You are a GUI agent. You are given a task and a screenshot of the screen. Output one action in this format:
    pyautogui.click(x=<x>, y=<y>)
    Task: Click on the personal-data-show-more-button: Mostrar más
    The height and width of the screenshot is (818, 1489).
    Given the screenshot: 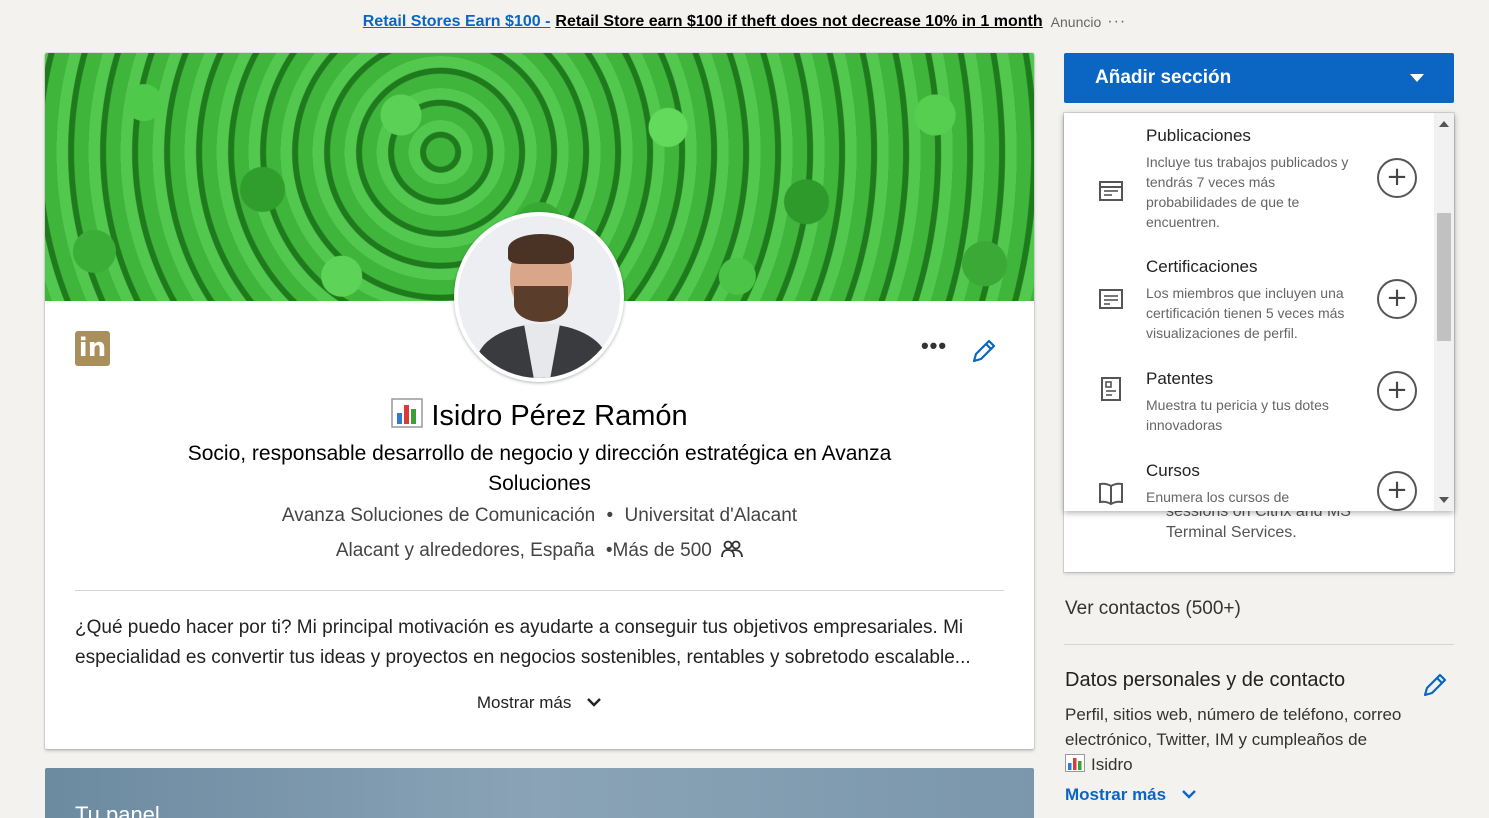 What is the action you would take?
    pyautogui.click(x=1131, y=795)
    